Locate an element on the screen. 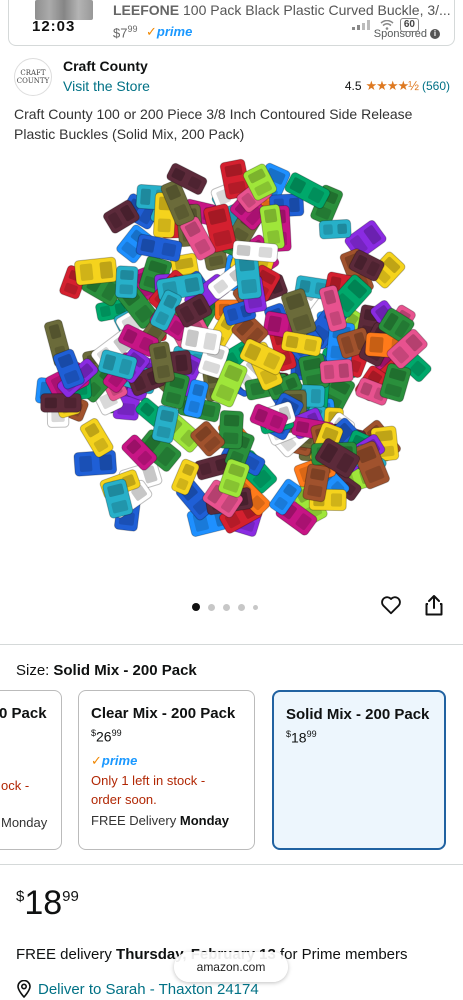 The height and width of the screenshot is (1000, 463). star-rating-icon: ★★★★½ is located at coordinates (392, 85).